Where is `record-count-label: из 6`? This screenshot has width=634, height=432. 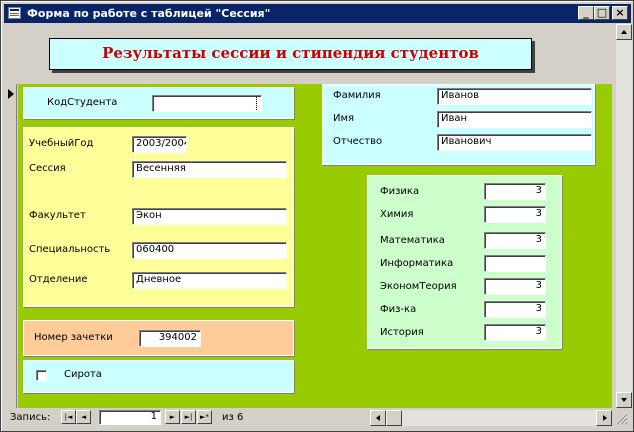 record-count-label: из 6 is located at coordinates (233, 417).